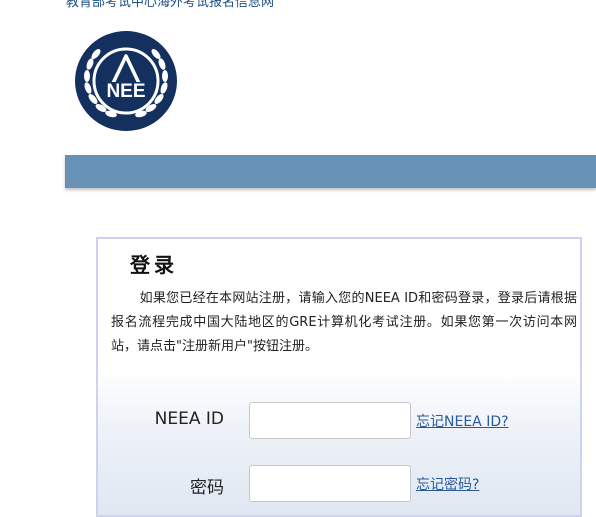  I want to click on site-title-link: 教育部考试中心海外考试报名信息网, so click(170, 5).